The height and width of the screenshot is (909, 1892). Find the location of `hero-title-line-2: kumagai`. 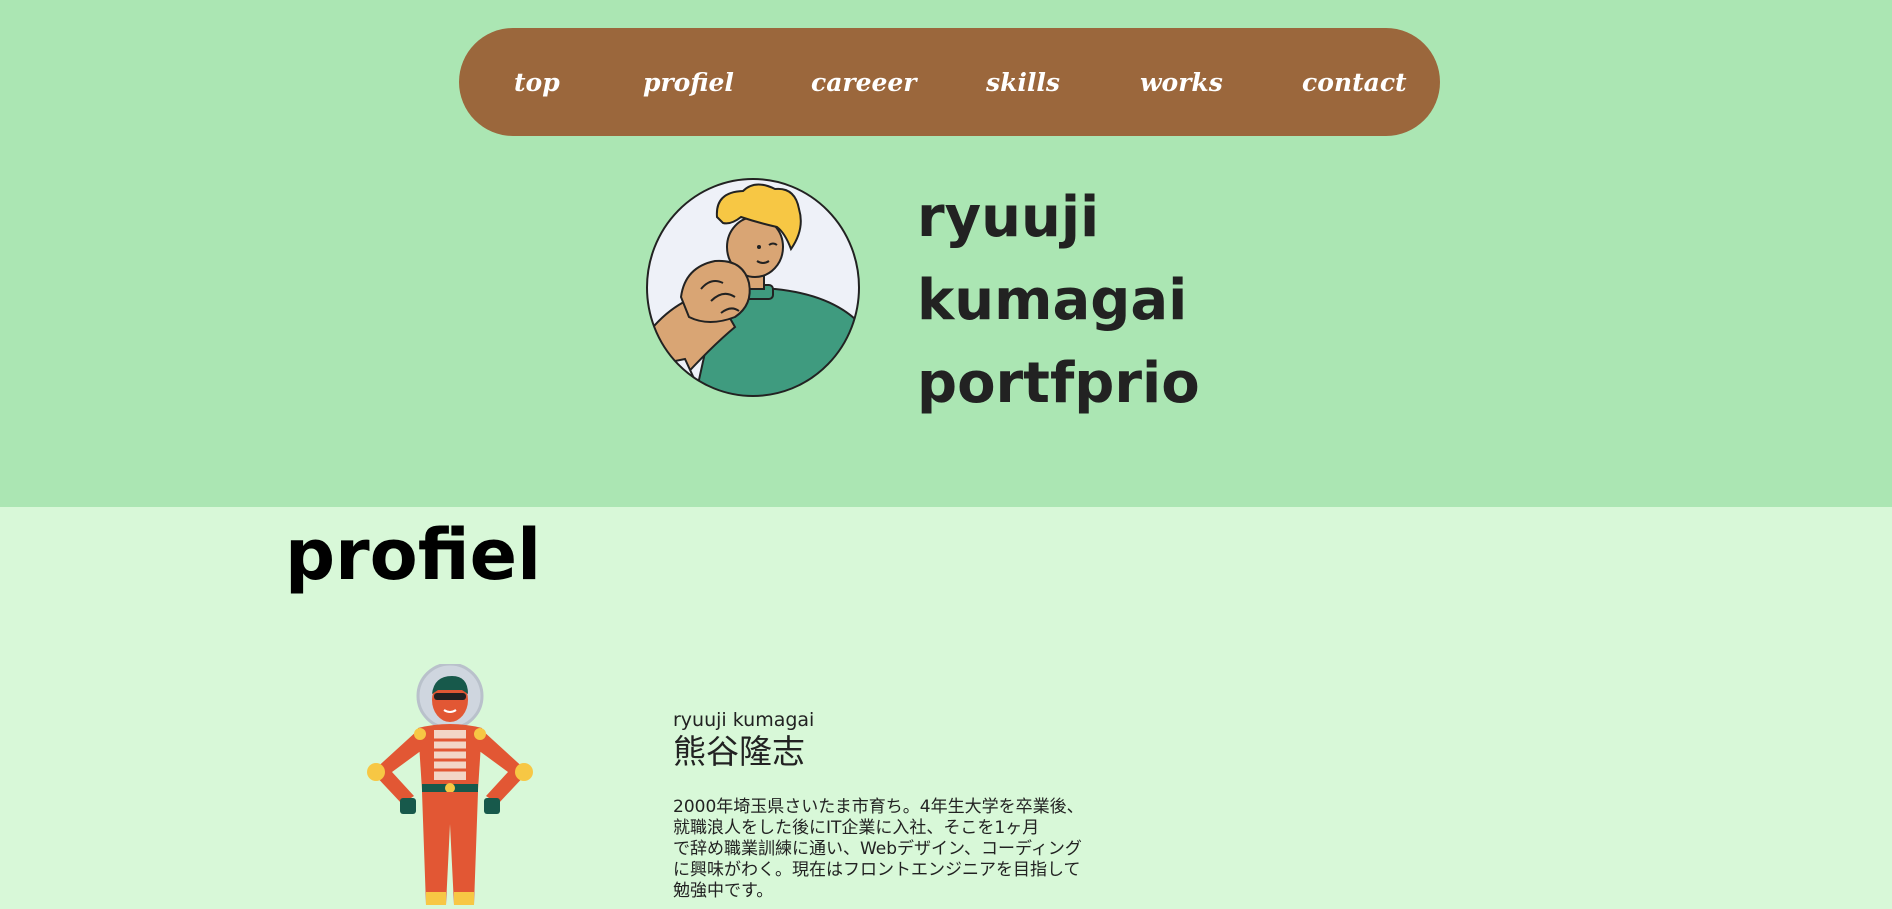

hero-title-line-2: kumagai is located at coordinates (1052, 300).